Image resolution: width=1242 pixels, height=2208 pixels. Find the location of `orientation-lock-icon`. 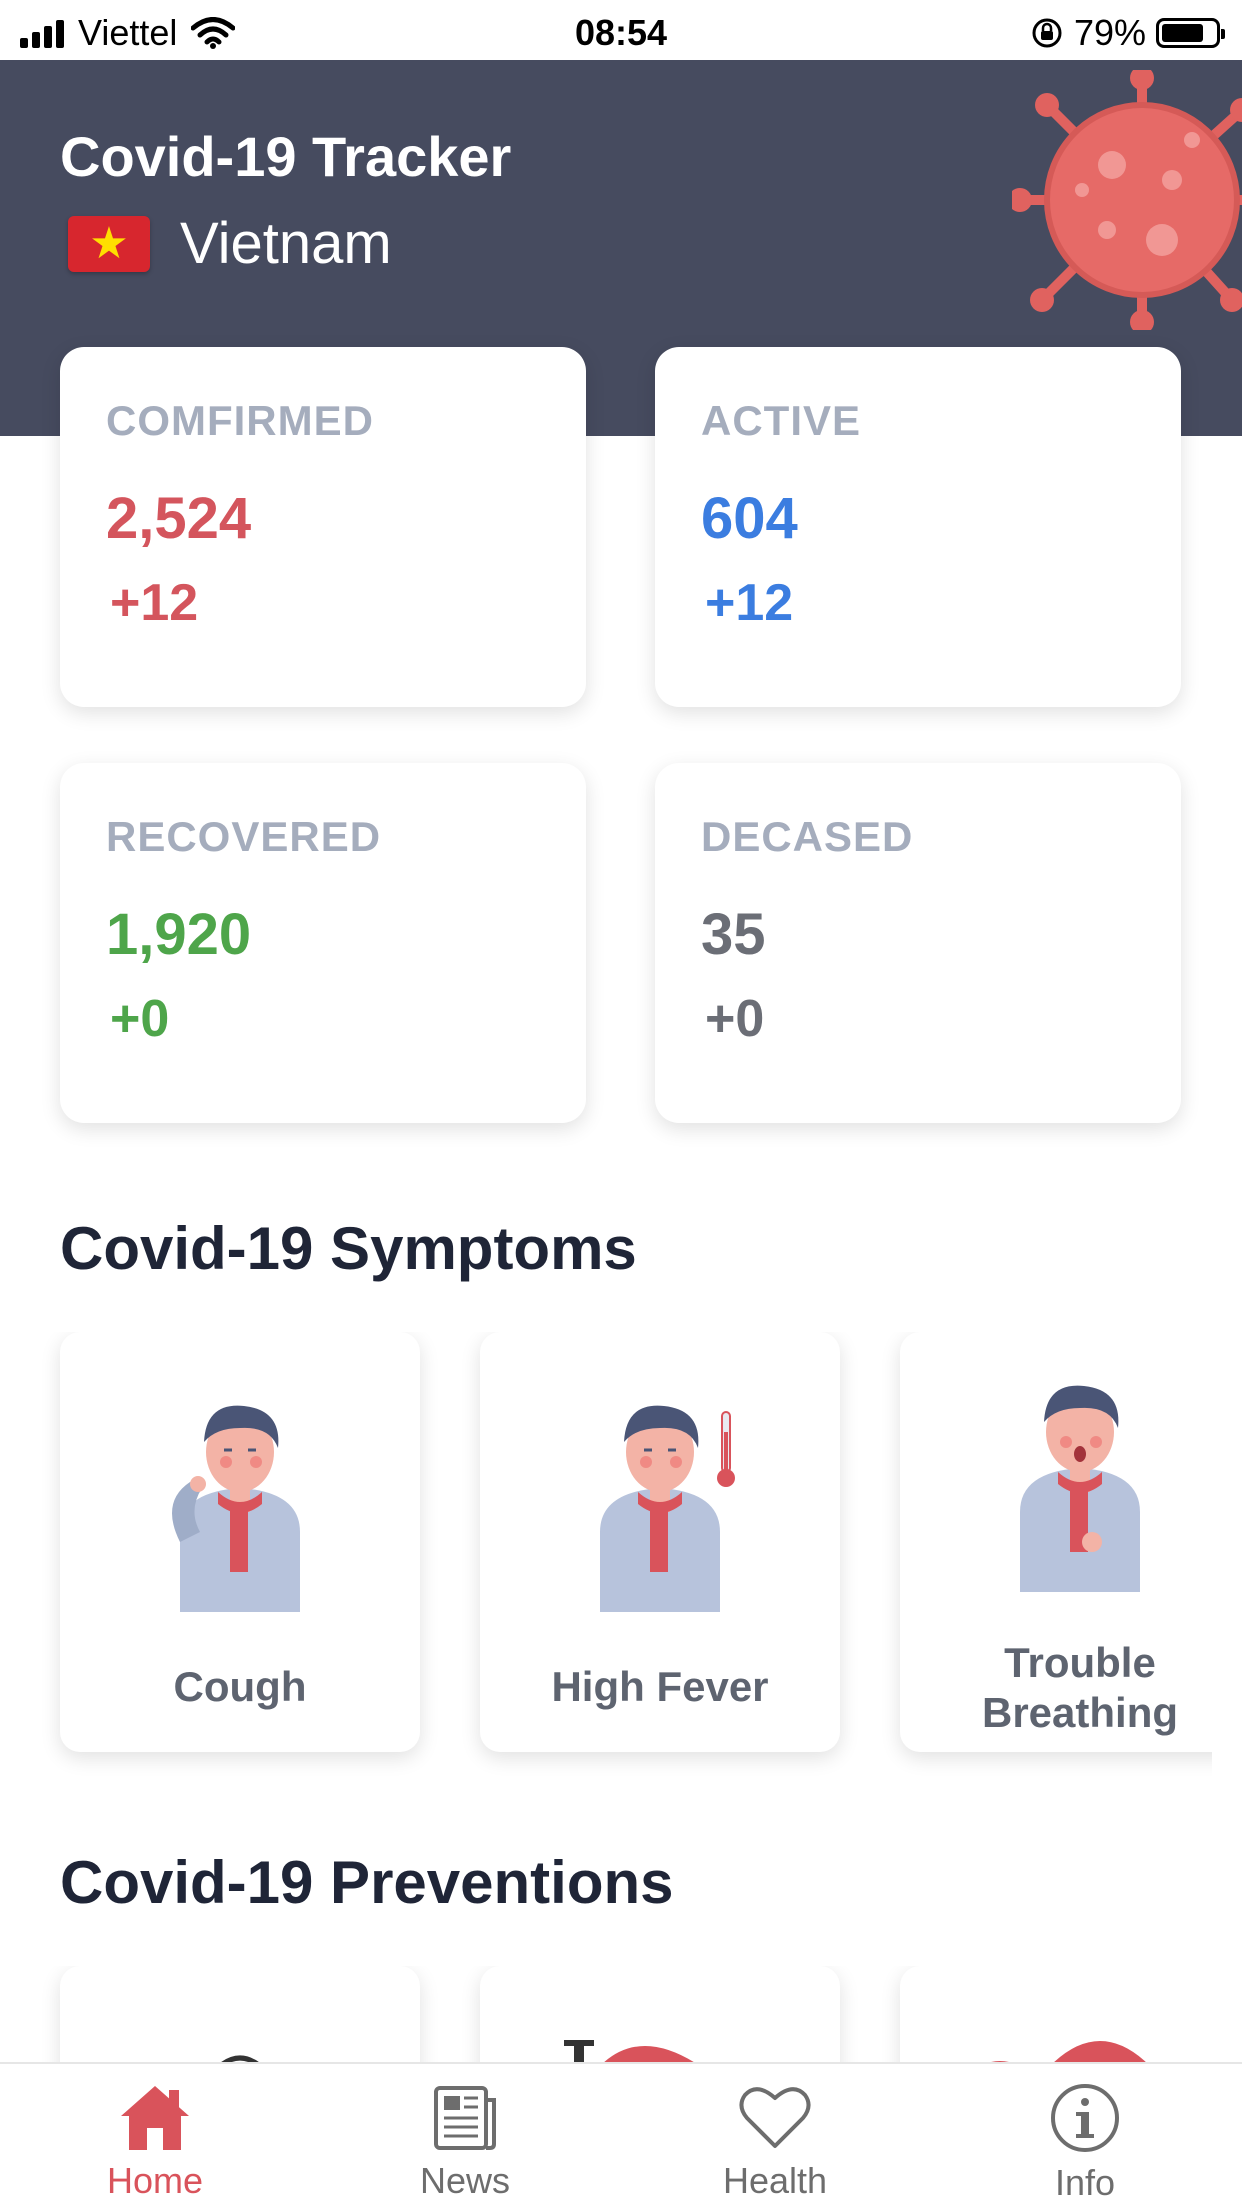

orientation-lock-icon is located at coordinates (1047, 33).